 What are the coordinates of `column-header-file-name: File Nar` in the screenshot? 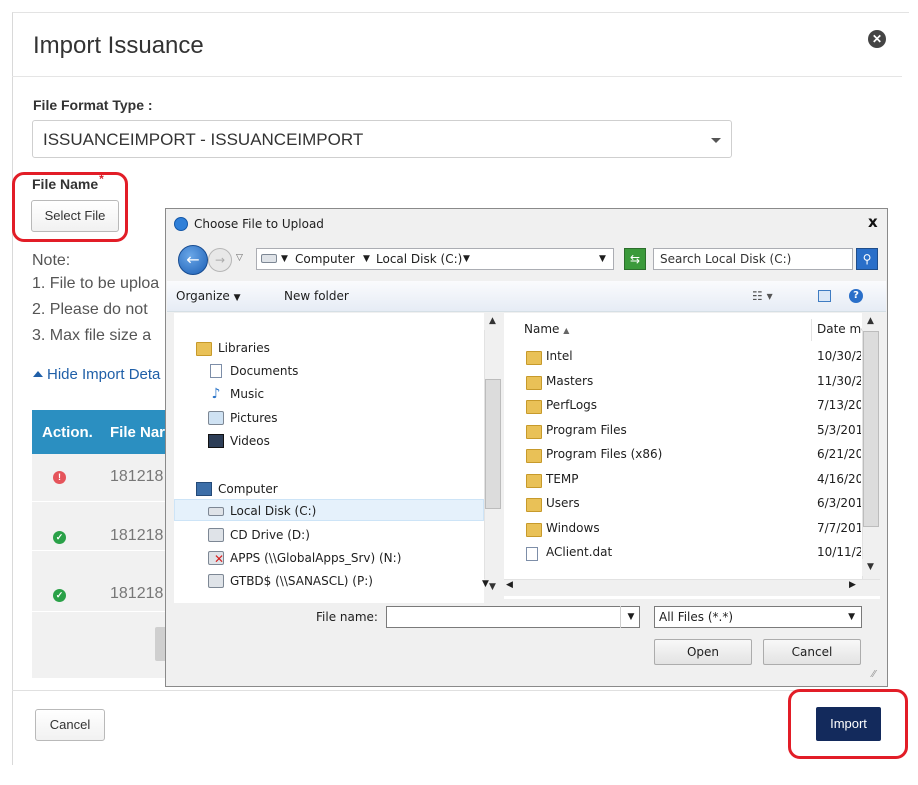 It's located at (138, 432).